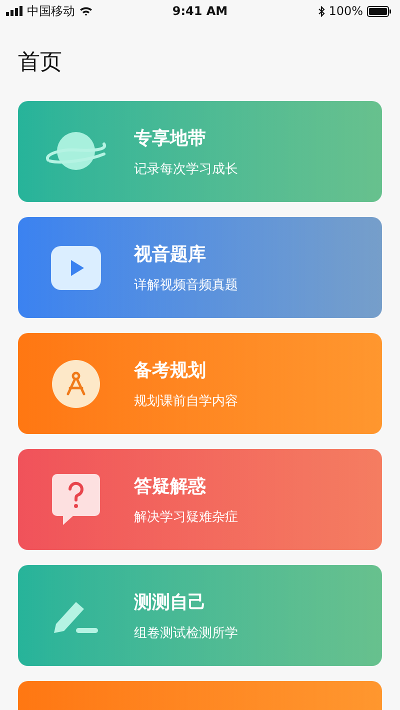  I want to click on card-subtitle: 详解视频音频真题, so click(186, 285).